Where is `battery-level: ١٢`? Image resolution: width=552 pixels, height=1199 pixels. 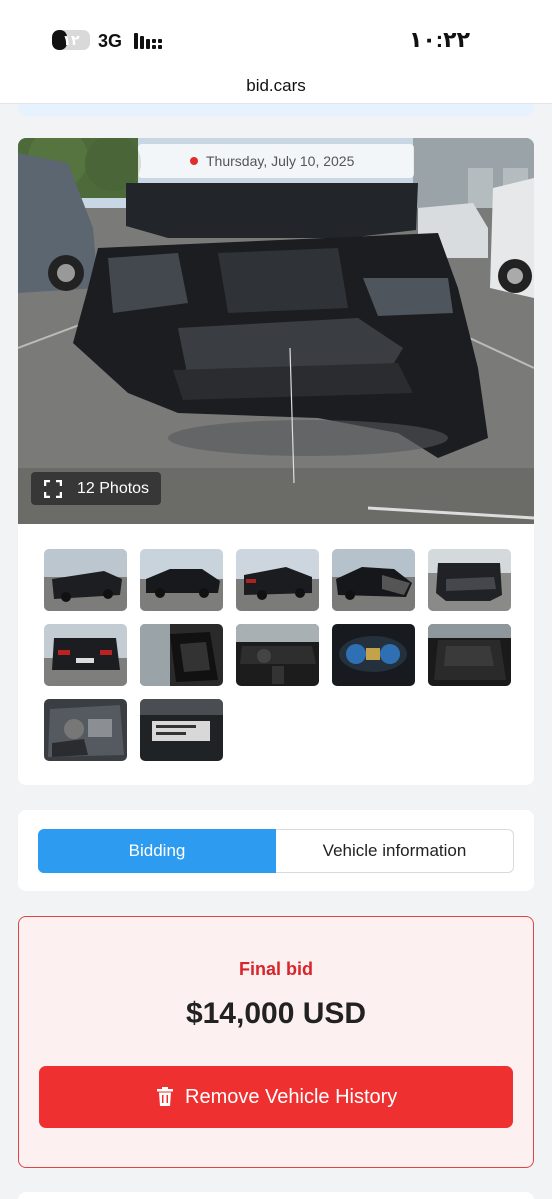
battery-level: ١٢ is located at coordinates (71, 40).